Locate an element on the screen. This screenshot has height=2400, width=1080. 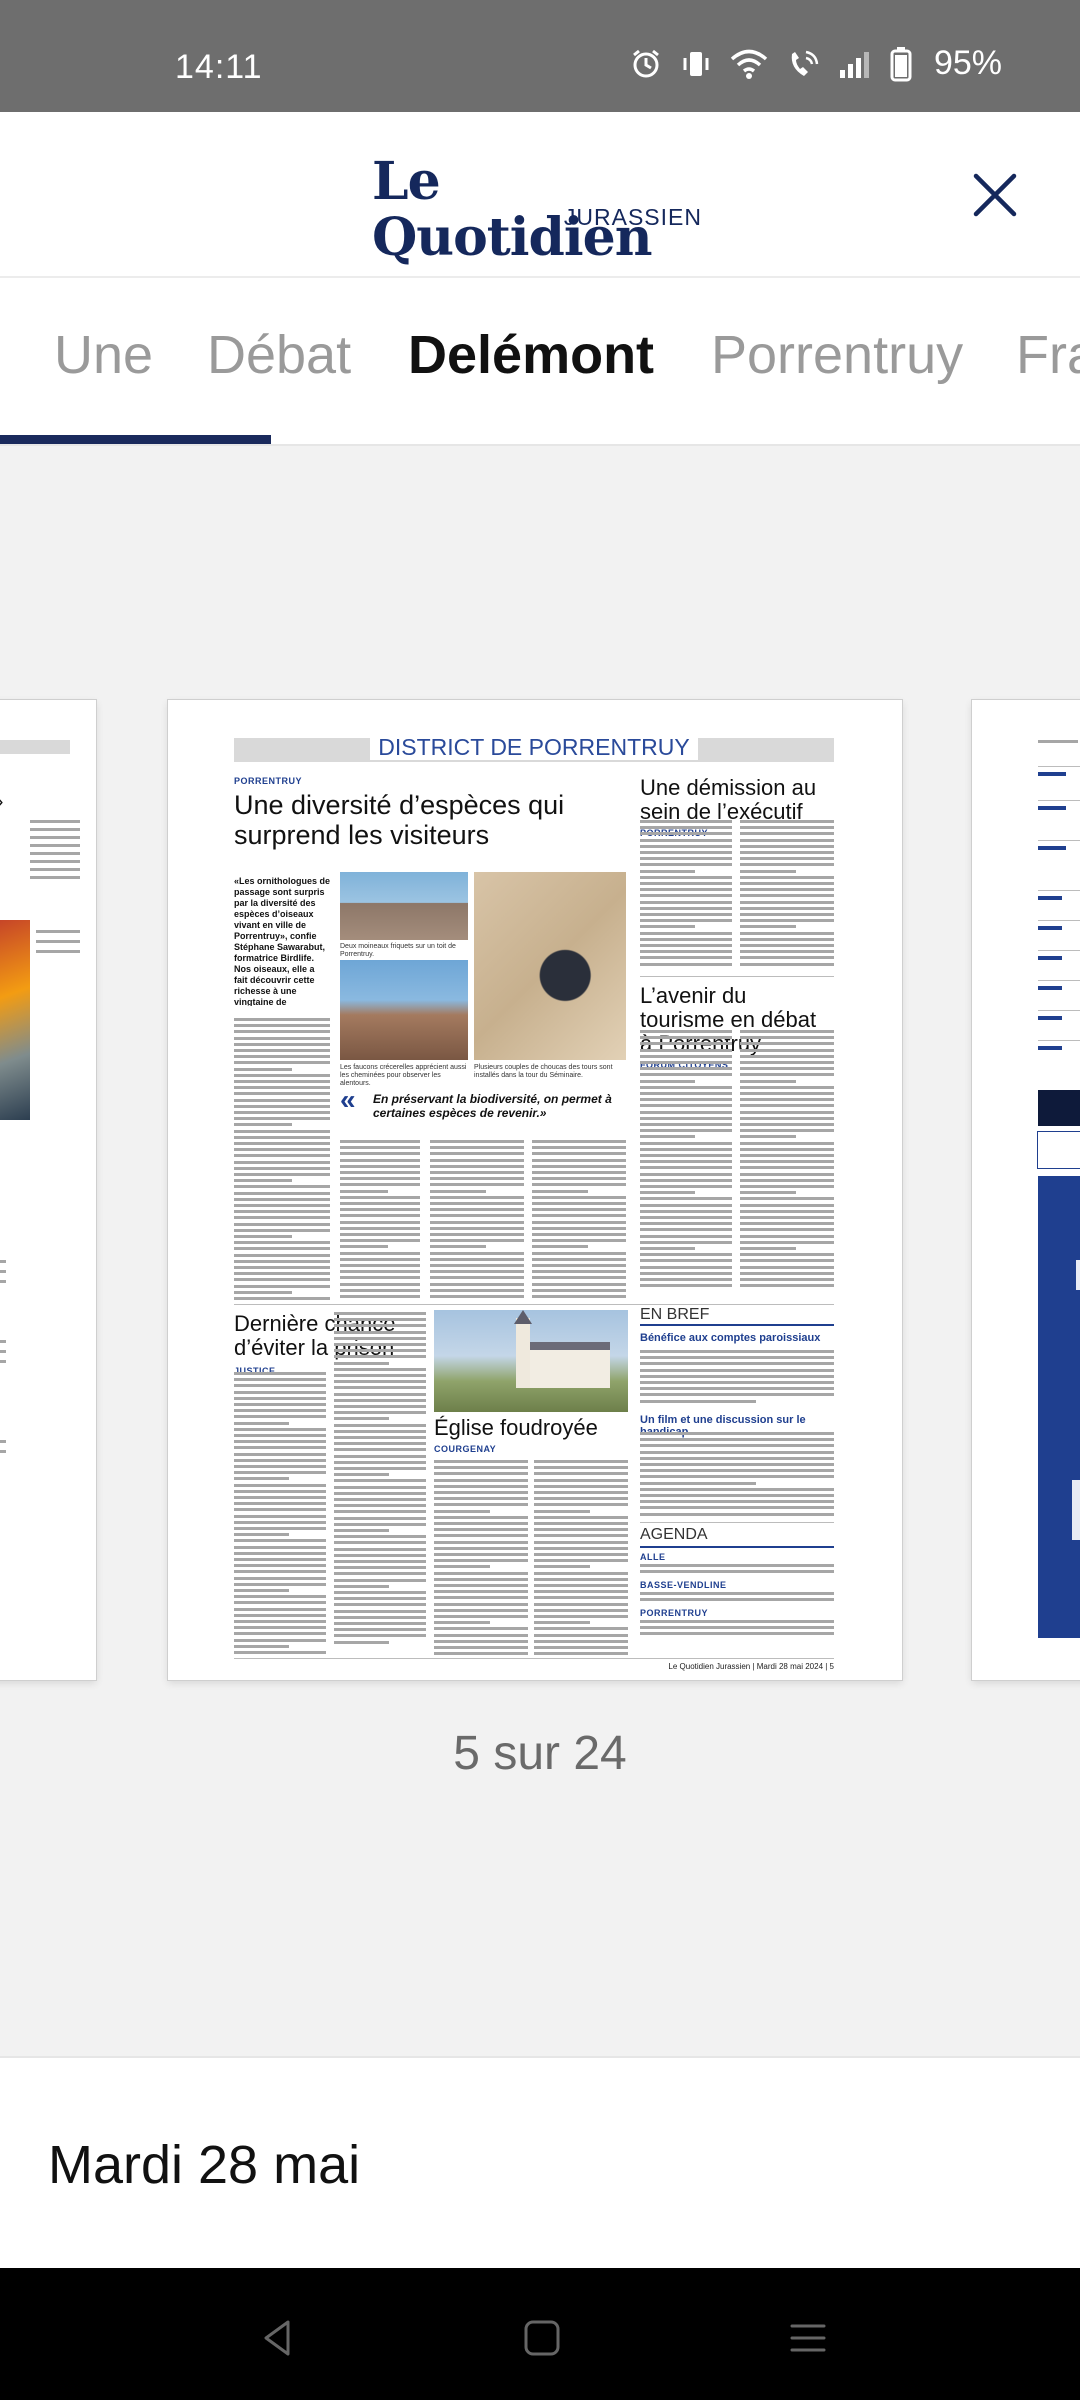
tab-porrentruy: Porrentruy is located at coordinates (837, 355).